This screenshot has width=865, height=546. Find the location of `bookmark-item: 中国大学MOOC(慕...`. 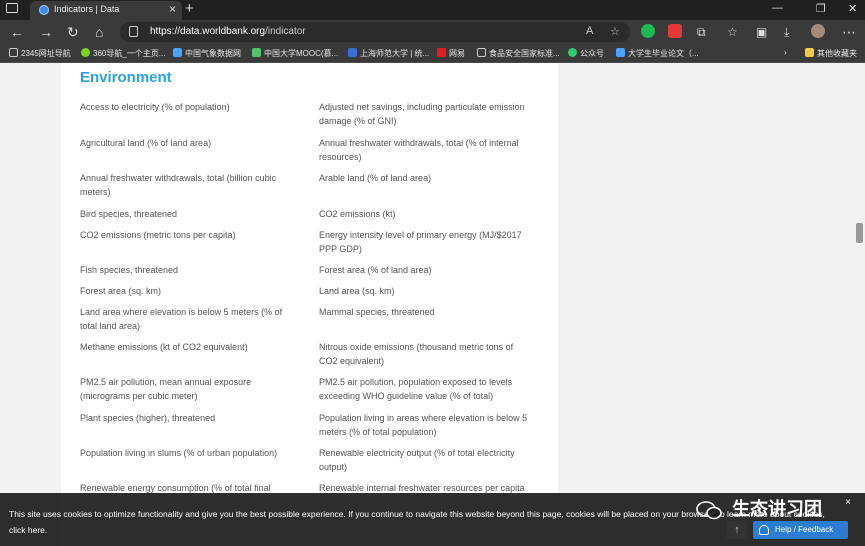

bookmark-item: 中国大学MOOC(慕... is located at coordinates (295, 53).